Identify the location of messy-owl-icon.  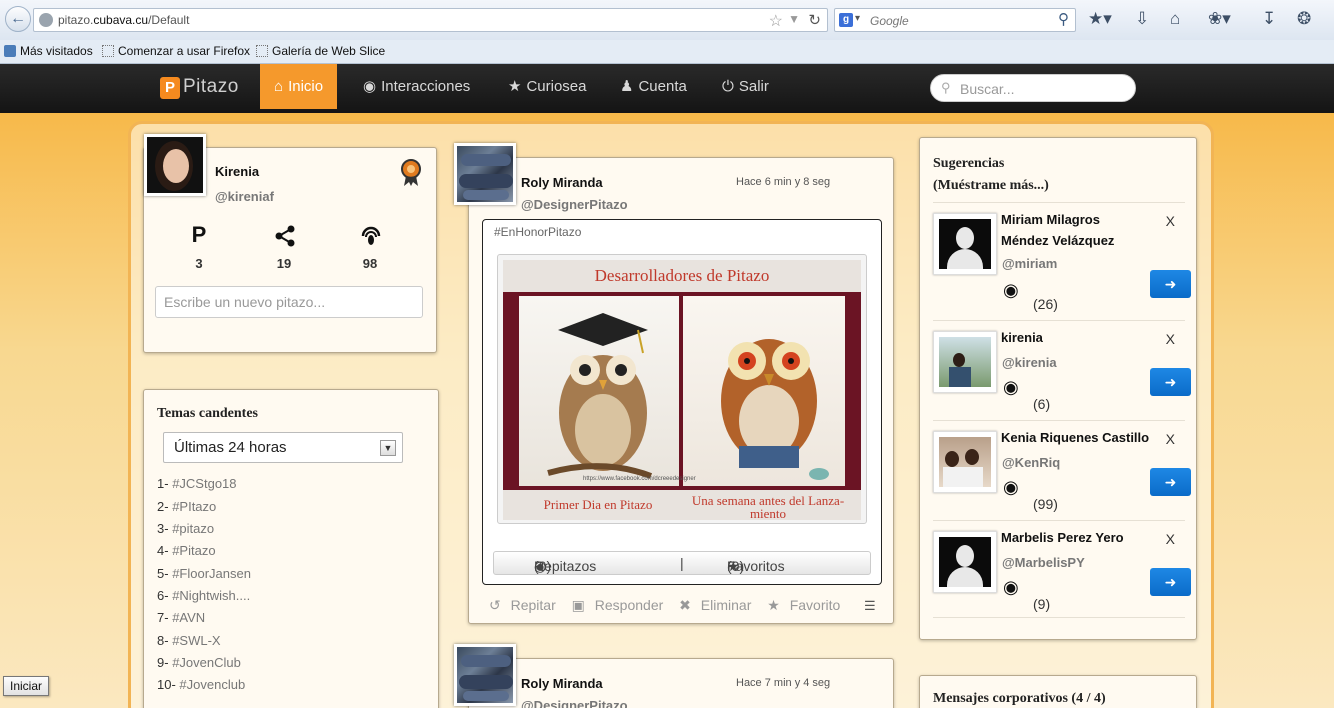
(775, 409).